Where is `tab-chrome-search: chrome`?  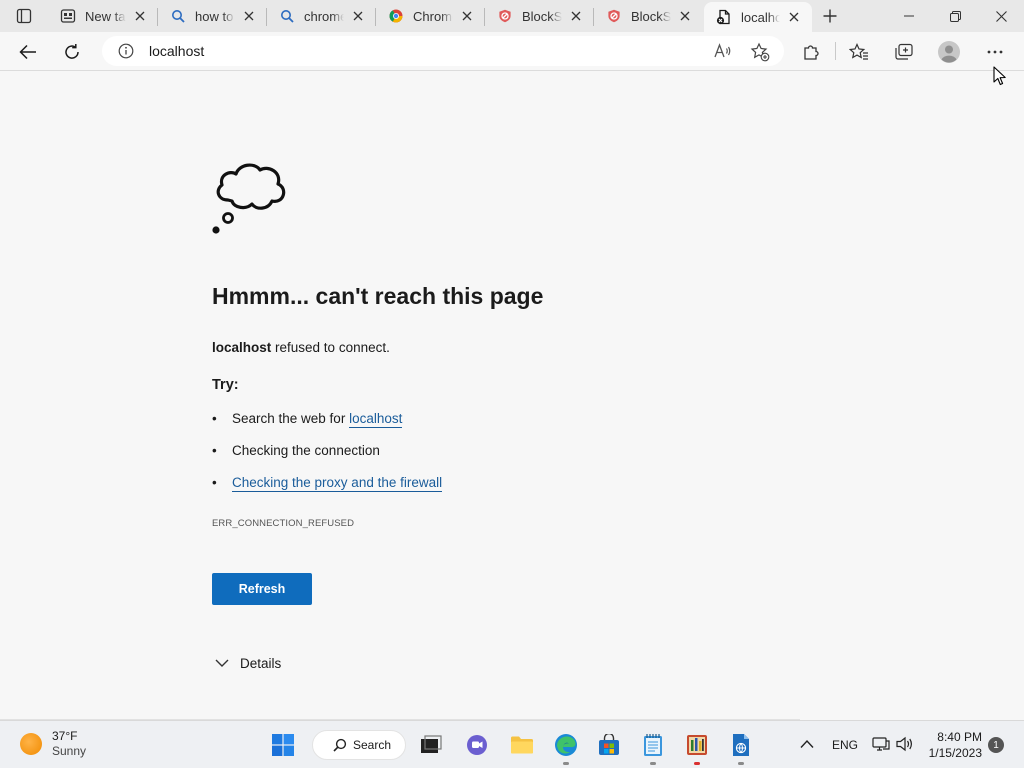 tab-chrome-search: chrome is located at coordinates (321, 16).